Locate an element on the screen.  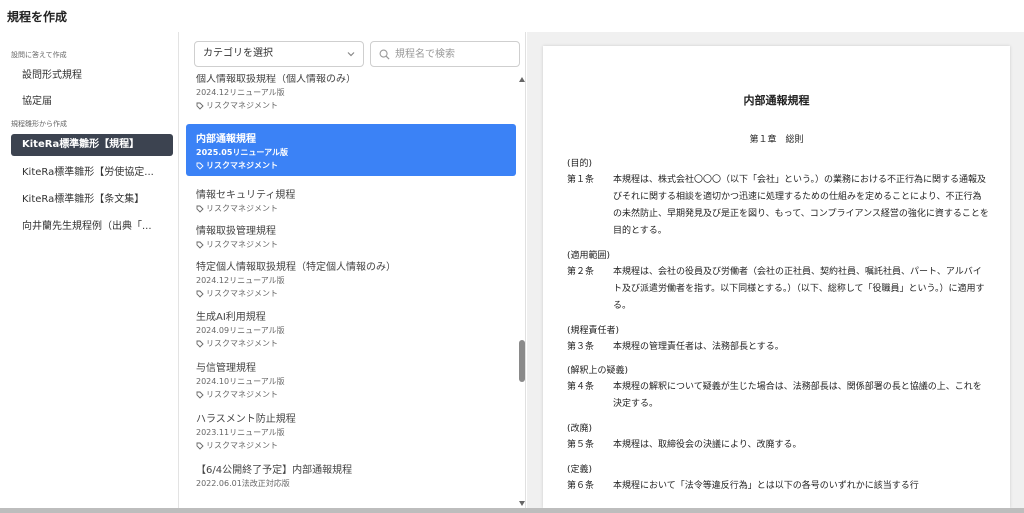
section-heading: (解釈上の疑義) is located at coordinates (598, 371).